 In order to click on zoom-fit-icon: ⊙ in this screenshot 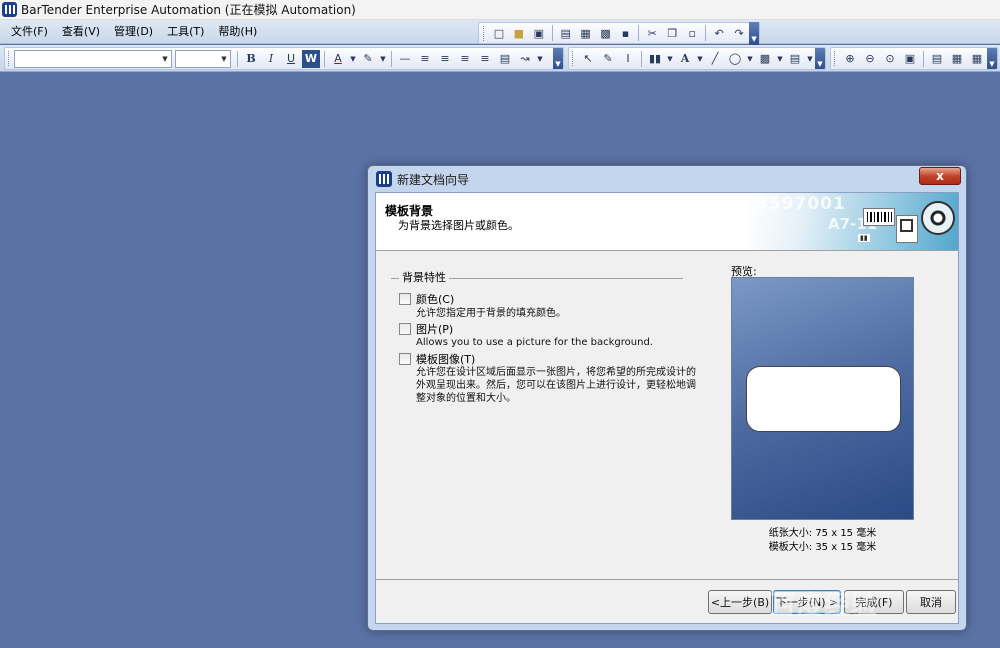, I will do `click(890, 59)`.